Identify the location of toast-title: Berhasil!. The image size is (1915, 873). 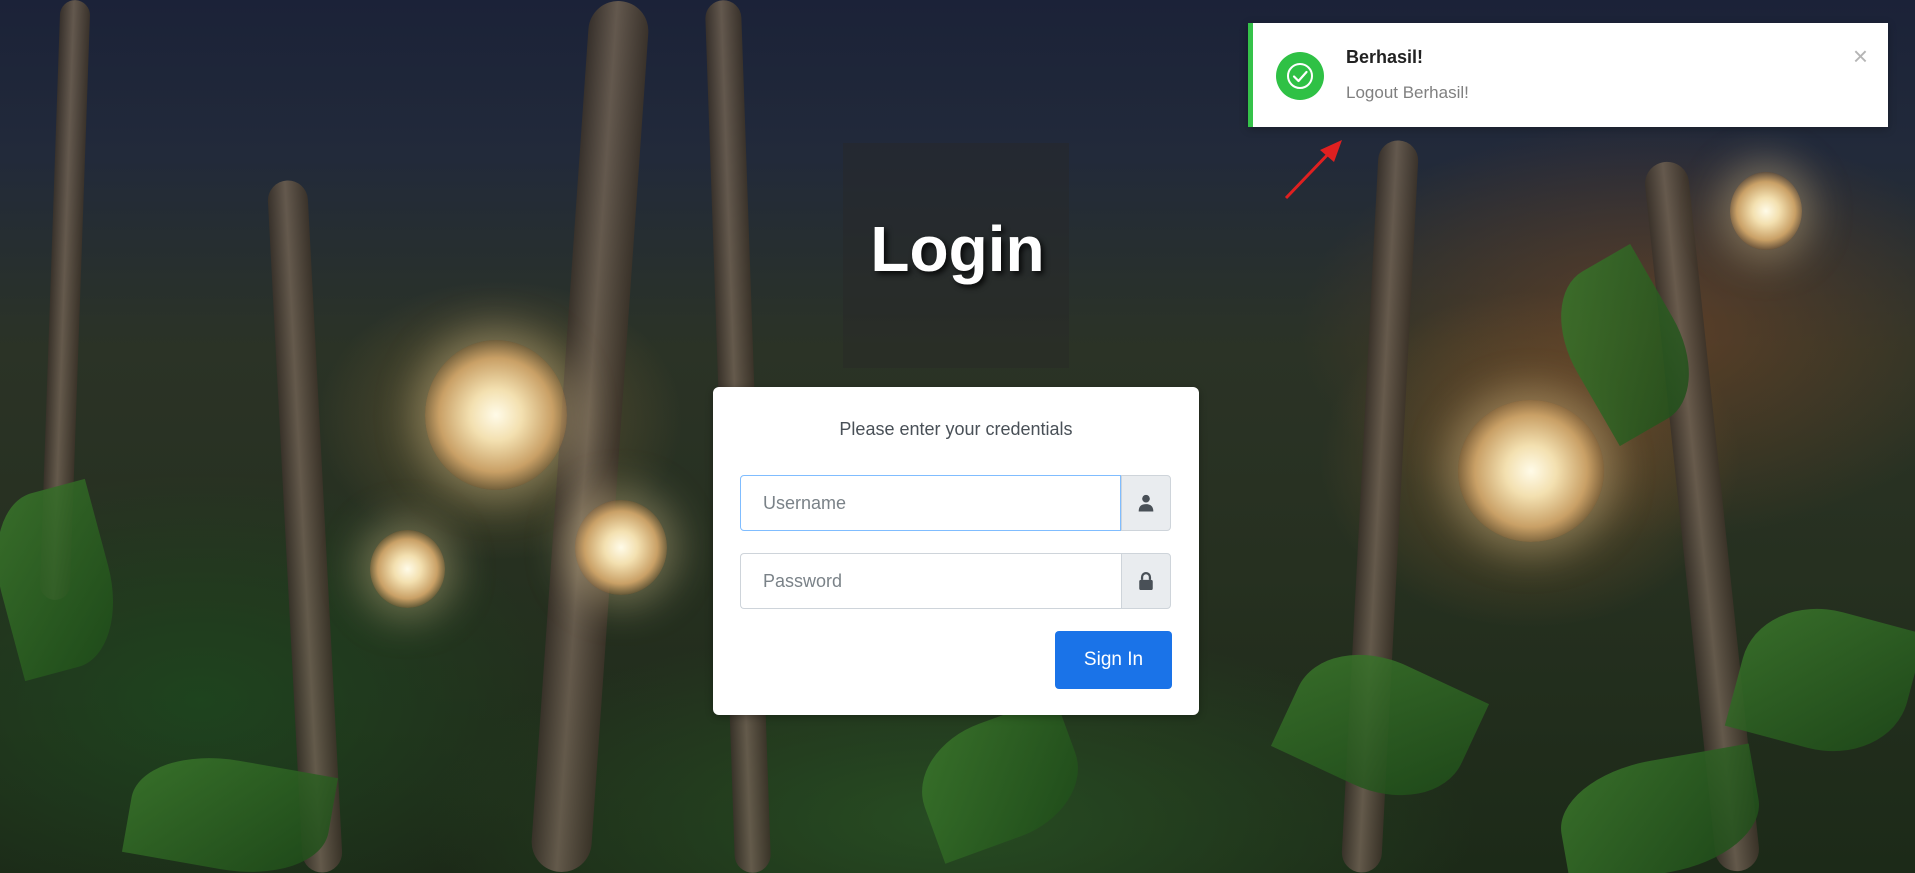
(1385, 57).